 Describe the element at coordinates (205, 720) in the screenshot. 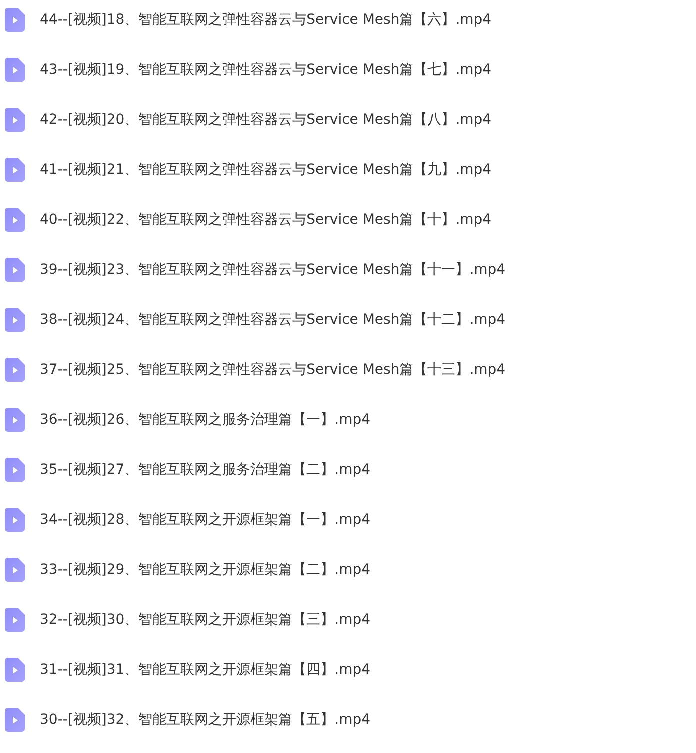

I see `file-name: 30--[视频]32、智能互联网之开源框架篇【五】.mp4` at that location.